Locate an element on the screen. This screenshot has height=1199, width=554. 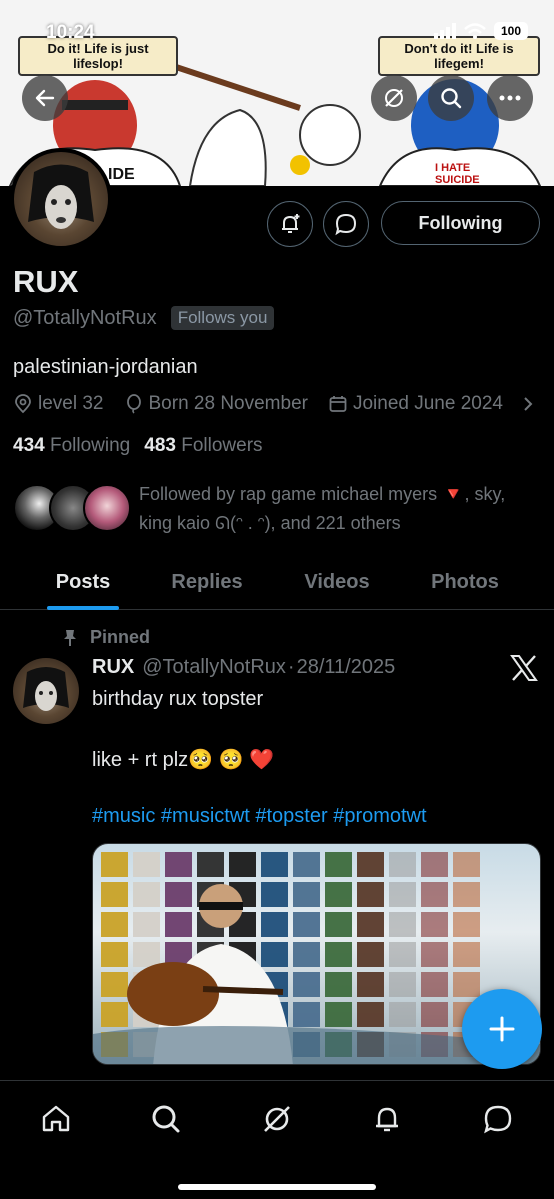
profile-tabs: Posts Replies Videos Photos is located at coordinates (277, 583).